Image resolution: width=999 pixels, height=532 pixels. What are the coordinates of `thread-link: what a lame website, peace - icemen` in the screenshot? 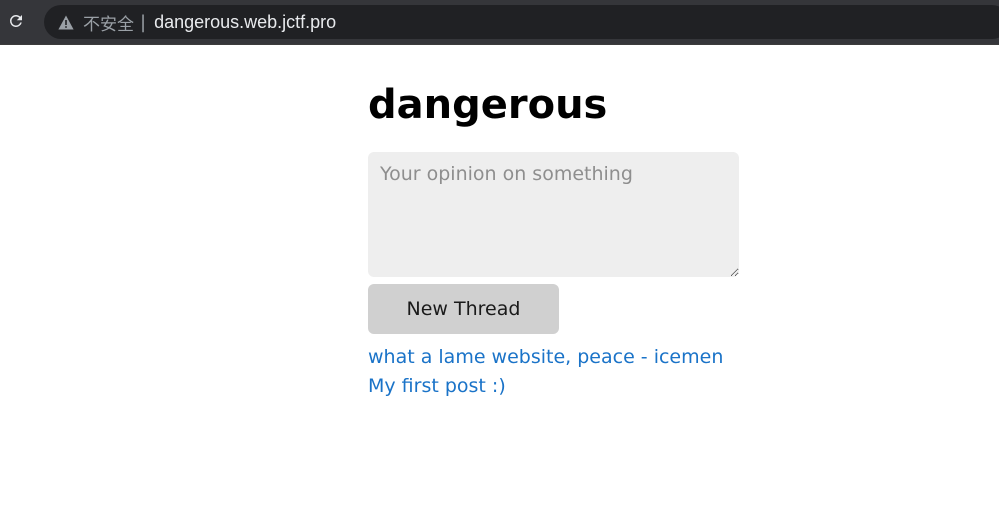 It's located at (545, 357).